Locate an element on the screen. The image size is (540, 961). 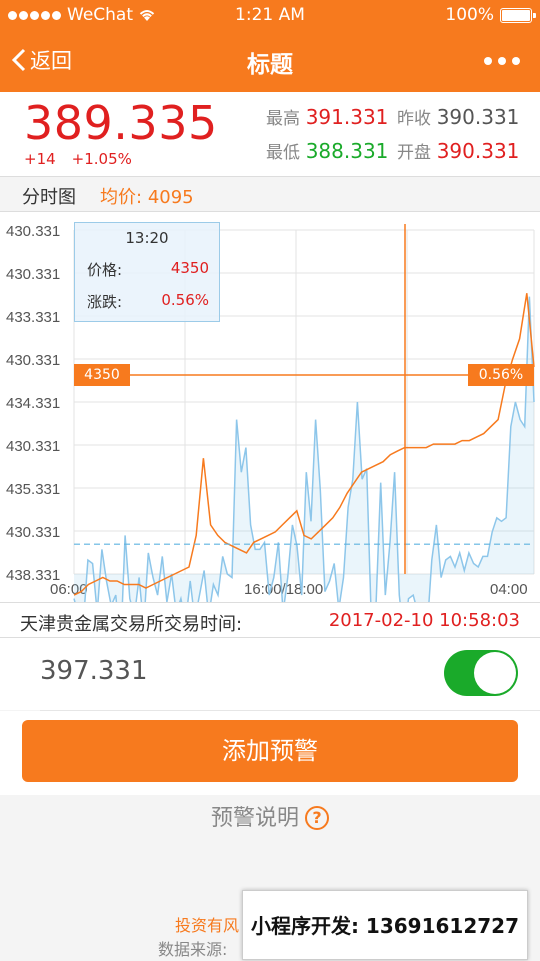
crosshair-price-label: 4350 is located at coordinates (102, 375).